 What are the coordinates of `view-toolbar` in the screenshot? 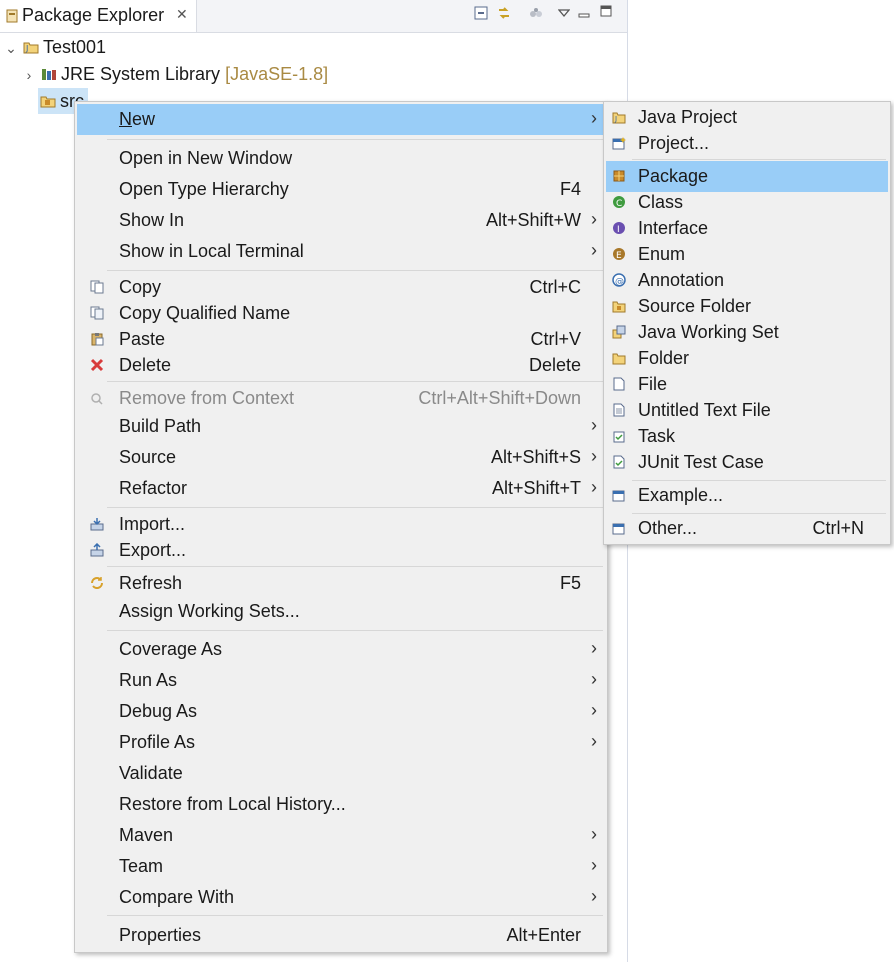 It's located at (549, 15).